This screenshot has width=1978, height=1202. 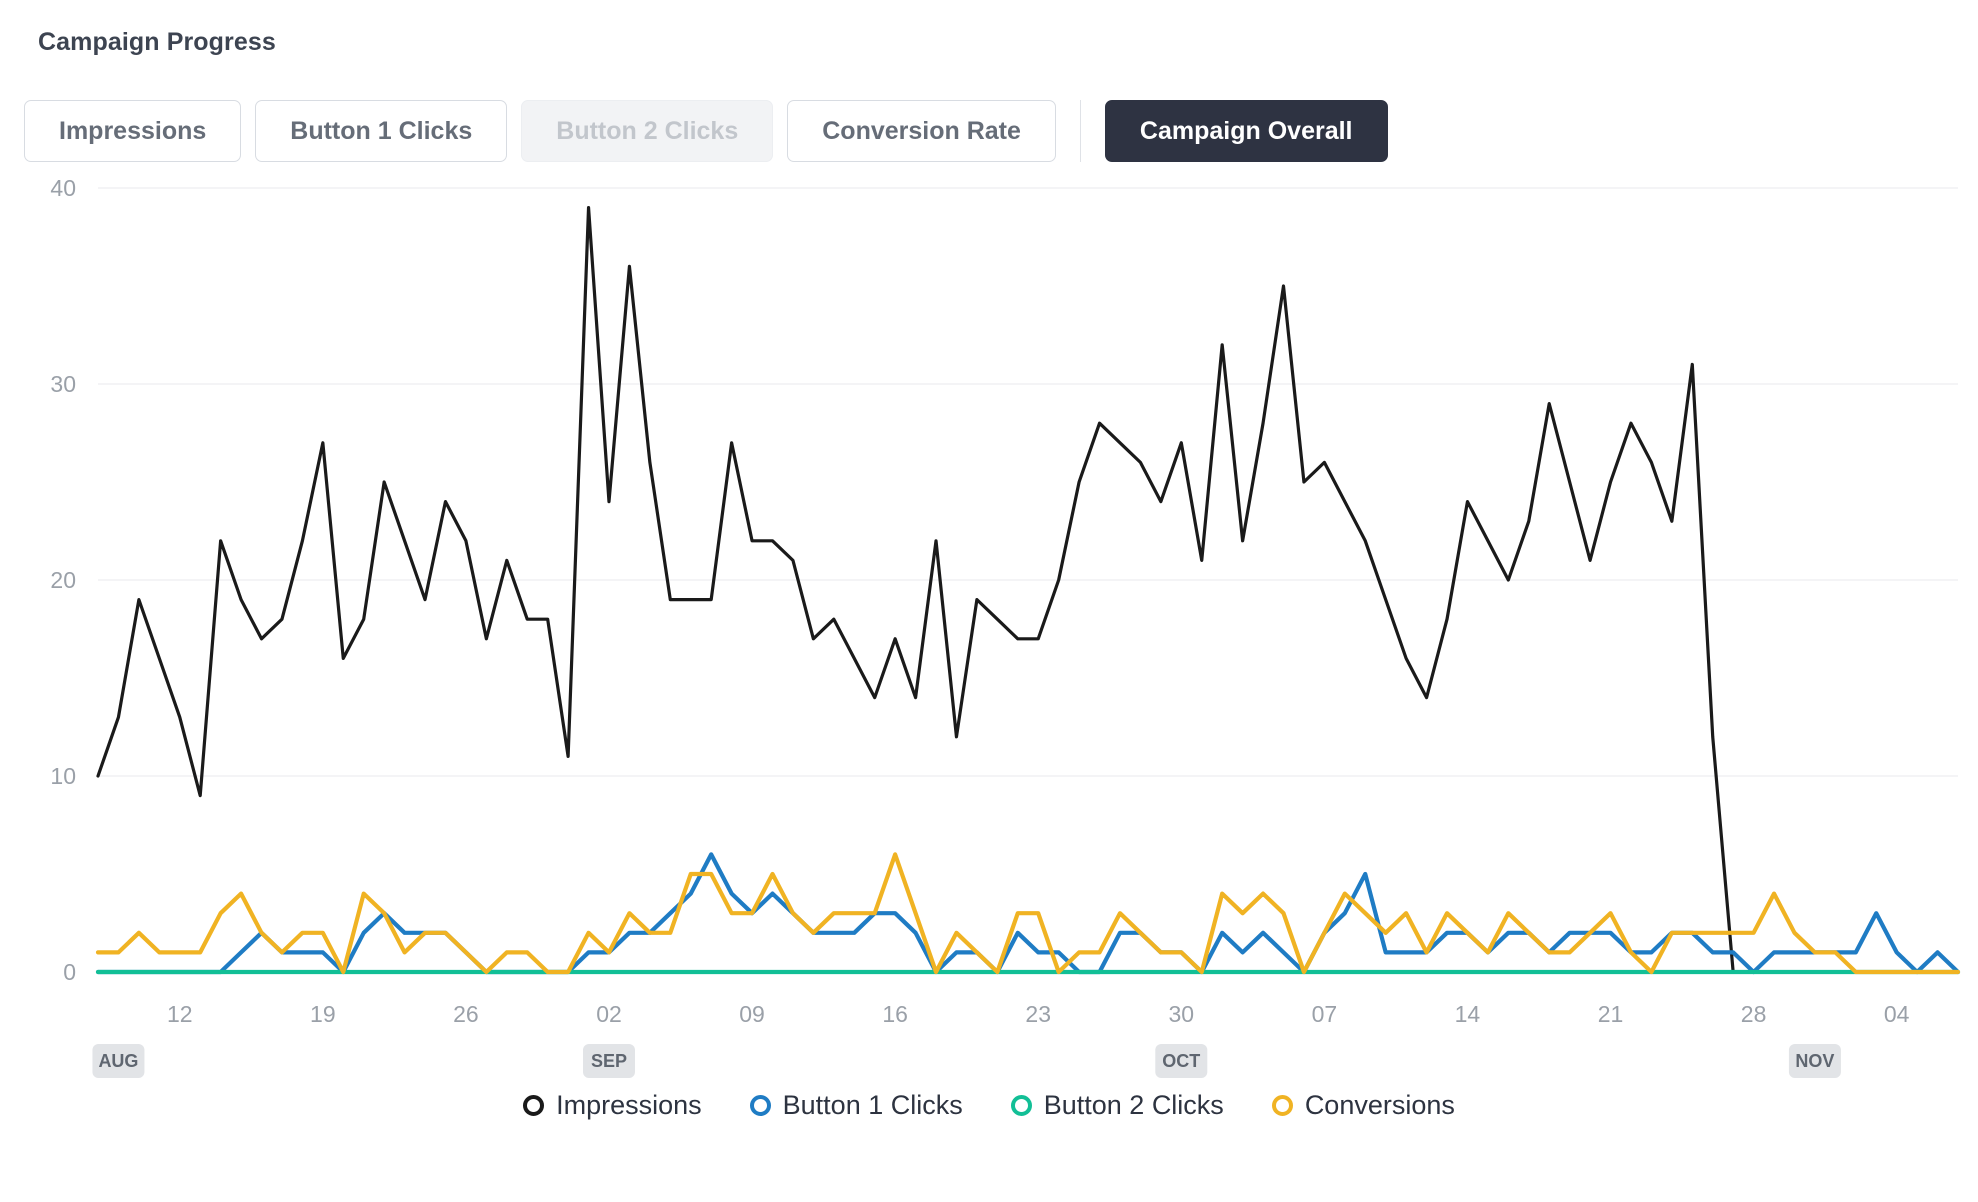 I want to click on legend-item-conversions: Conversions, so click(x=1363, y=1105).